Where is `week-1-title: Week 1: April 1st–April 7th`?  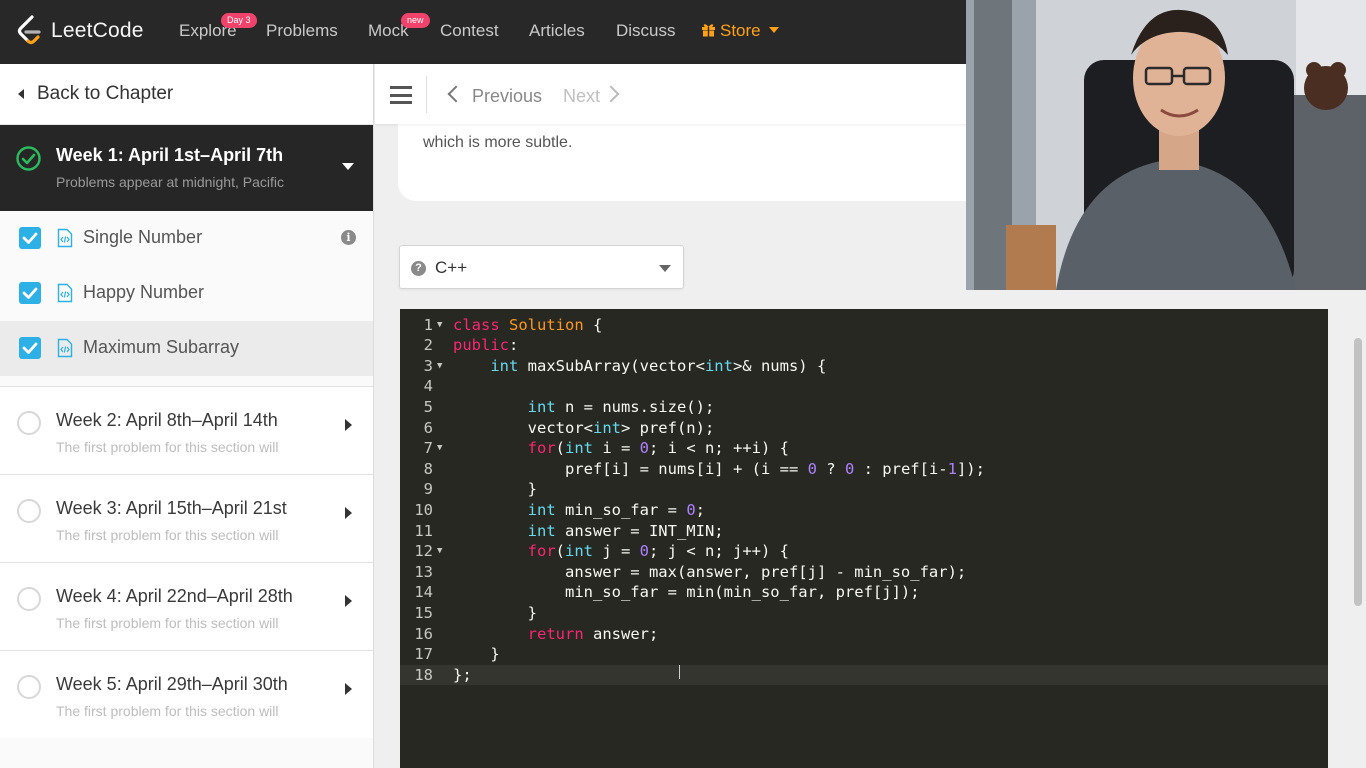 week-1-title: Week 1: April 1st–April 7th is located at coordinates (170, 155).